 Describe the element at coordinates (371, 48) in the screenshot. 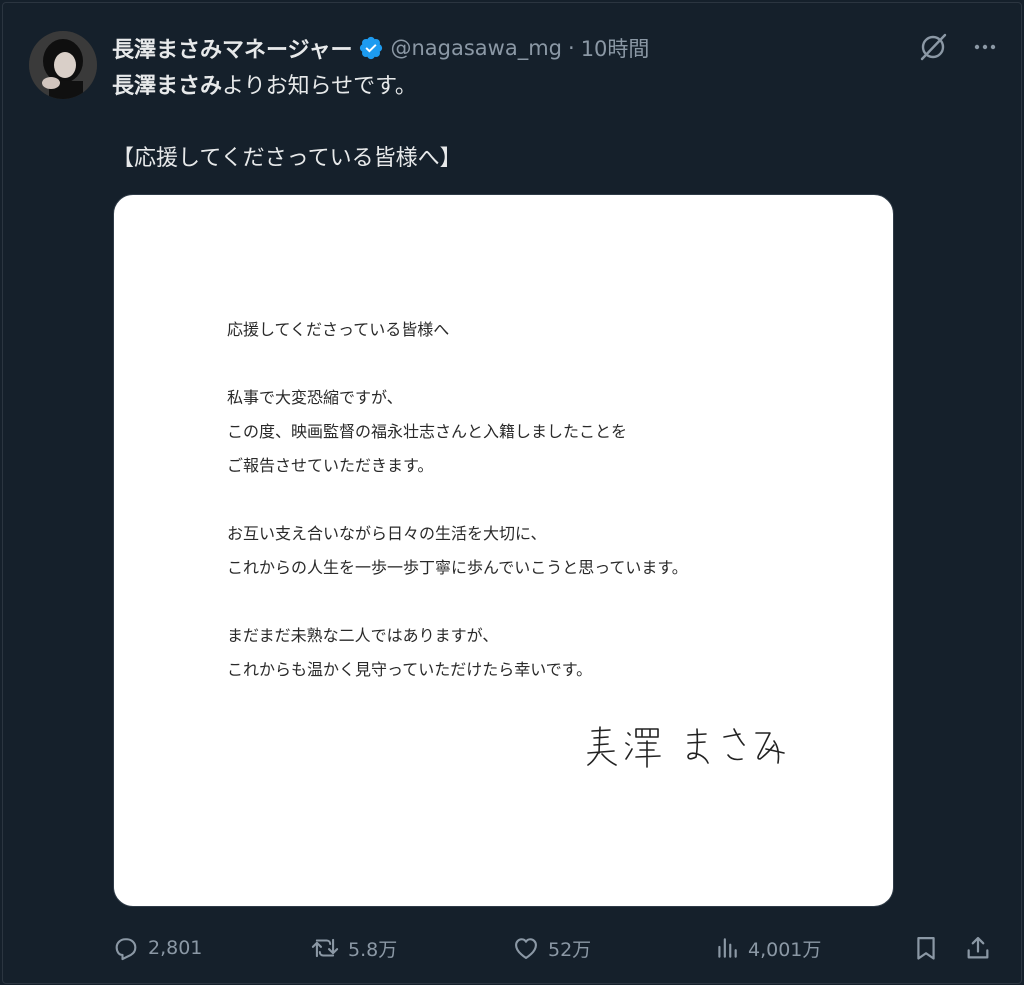

I see `verified-badge-icon` at that location.